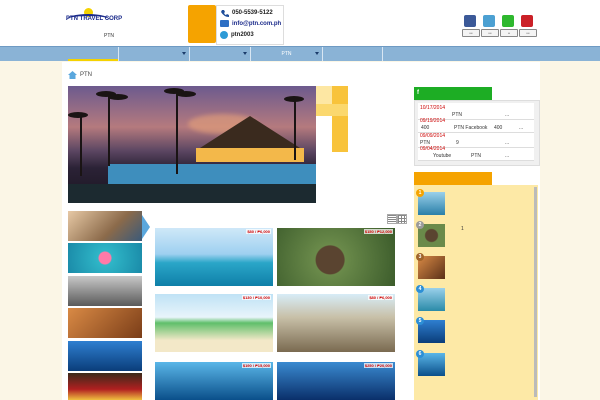 Image resolution: width=600 pixels, height=400 pixels. I want to click on contact-email: info@ptn.com.ph, so click(256, 24).